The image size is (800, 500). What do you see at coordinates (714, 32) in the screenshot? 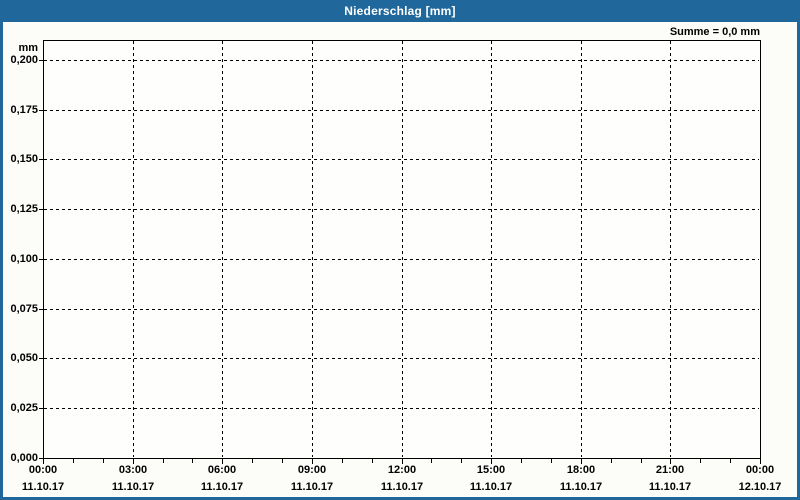
I see `sum-annotation: Summe = 0,0 mm` at bounding box center [714, 32].